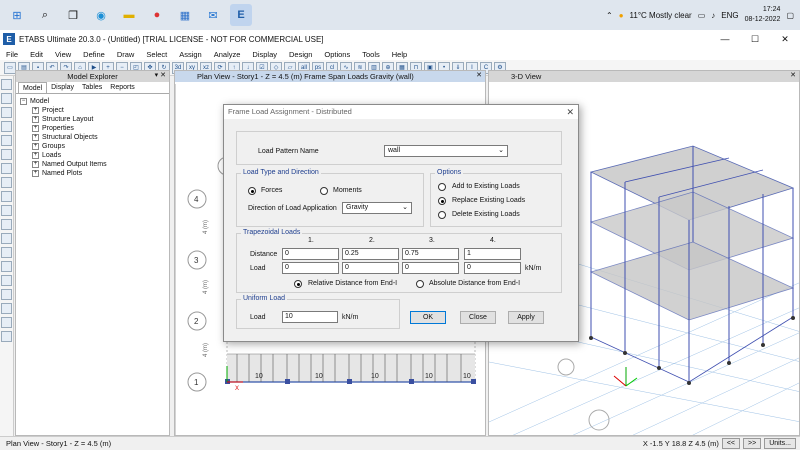  I want to click on tree-item-properties: + Properties, so click(92, 128).